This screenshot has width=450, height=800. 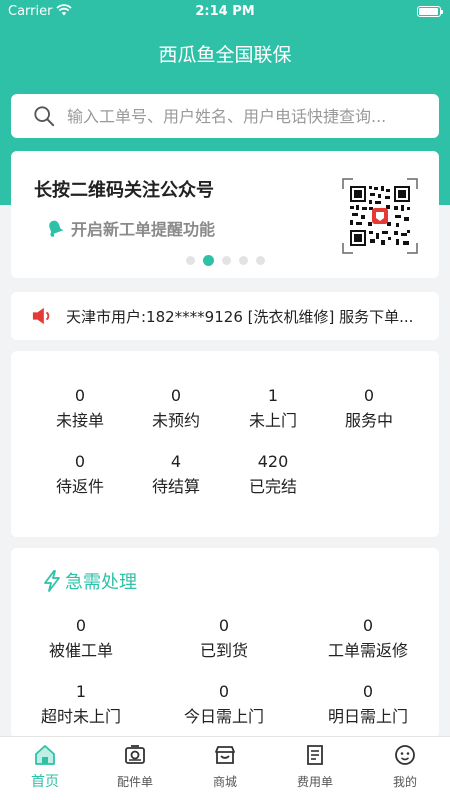 I want to click on urgent-label: 已到货, so click(x=223, y=650).